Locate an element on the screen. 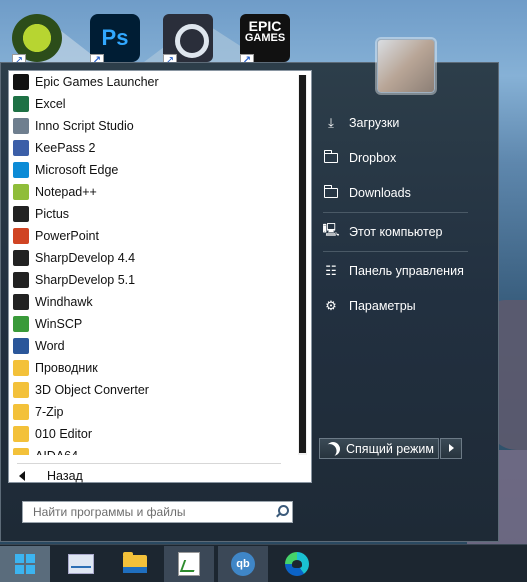 This screenshot has width=527, height=582. taskbar-file-explorer is located at coordinates (135, 564).